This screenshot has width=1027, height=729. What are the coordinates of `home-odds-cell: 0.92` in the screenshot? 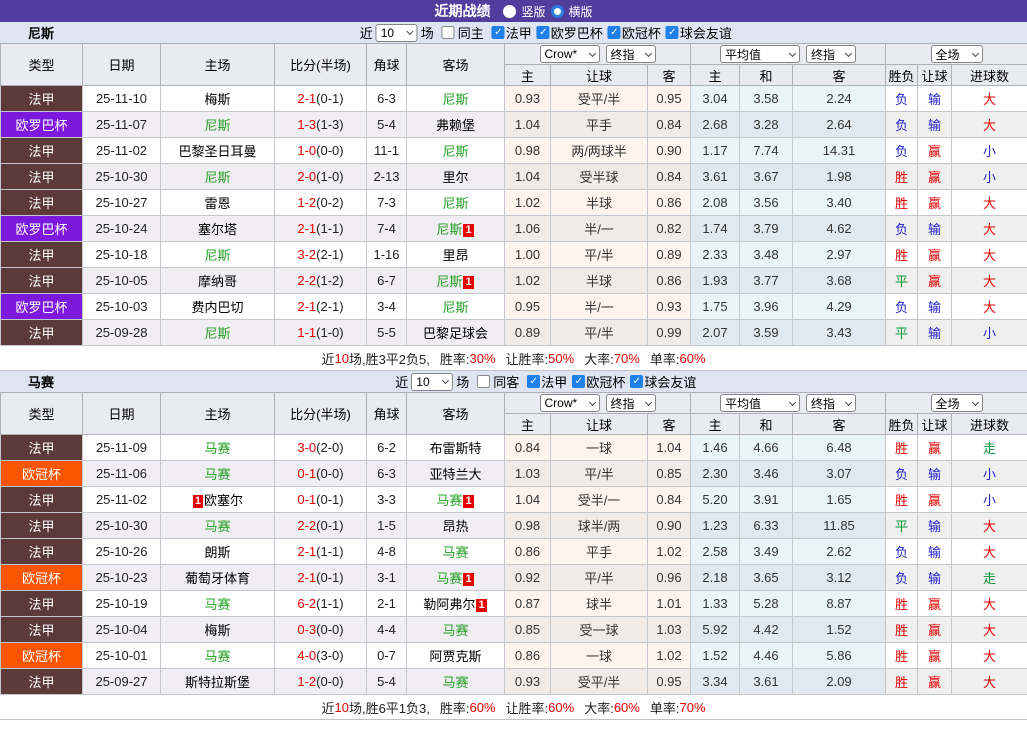 It's located at (527, 577).